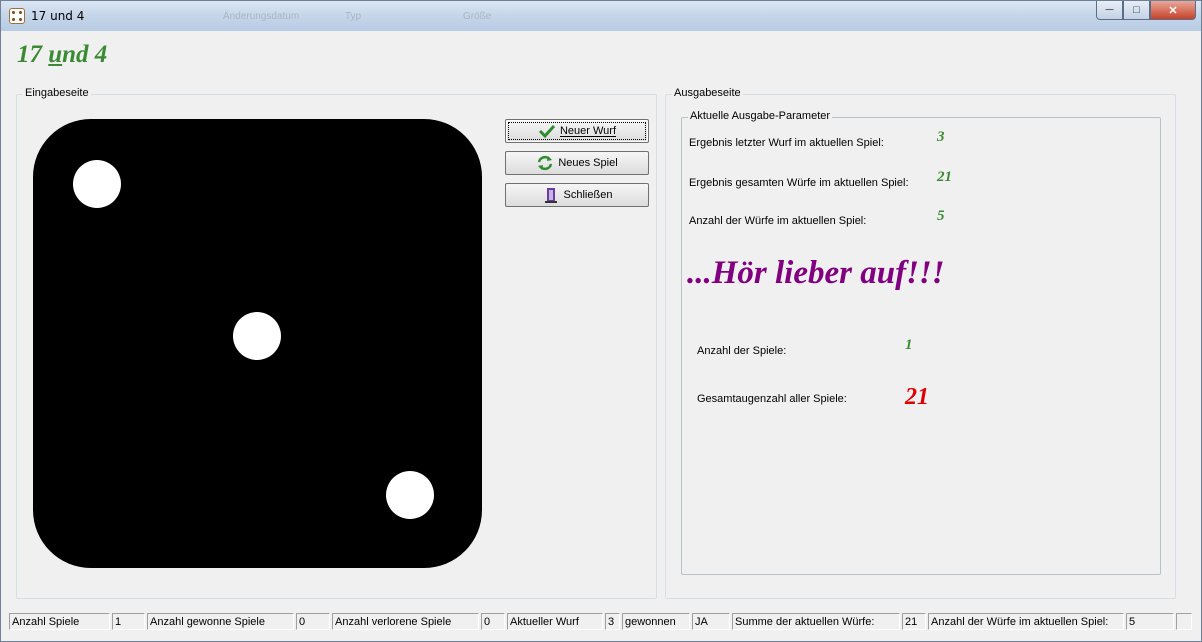 This screenshot has width=1202, height=642. I want to click on new-game-button: Neues Spiel, so click(577, 163).